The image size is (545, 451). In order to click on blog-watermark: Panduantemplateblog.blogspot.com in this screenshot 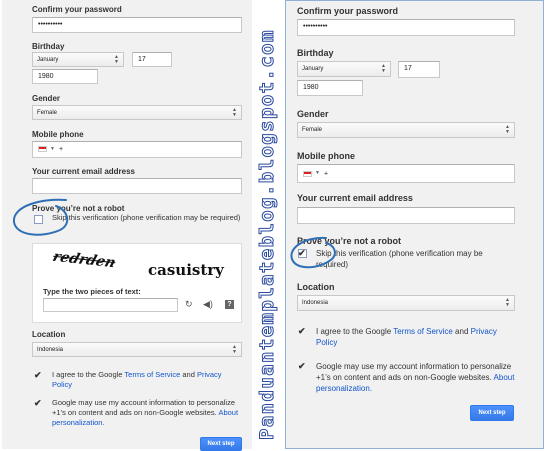, I will do `click(267, 235)`.